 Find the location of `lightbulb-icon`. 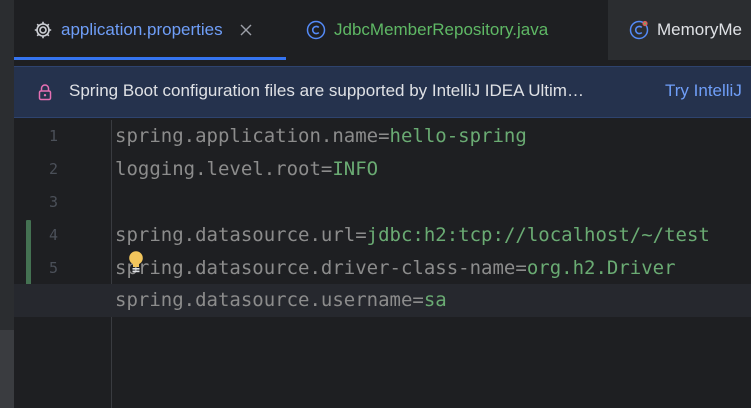

lightbulb-icon is located at coordinates (136, 263).